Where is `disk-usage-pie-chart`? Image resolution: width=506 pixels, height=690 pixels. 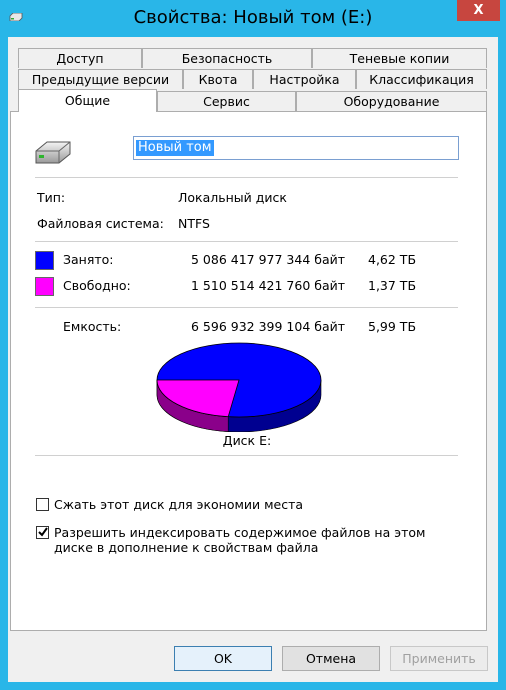 disk-usage-pie-chart is located at coordinates (239, 387).